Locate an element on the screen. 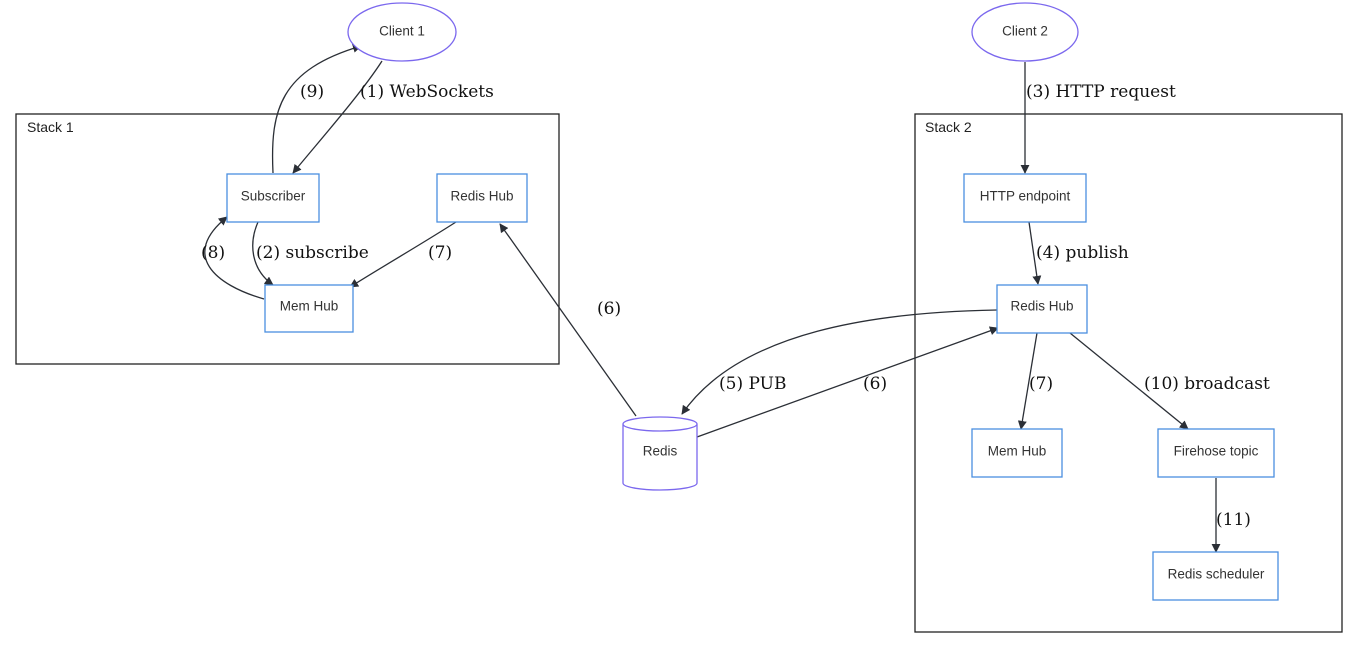  node-label: Client 2 is located at coordinates (1025, 31).